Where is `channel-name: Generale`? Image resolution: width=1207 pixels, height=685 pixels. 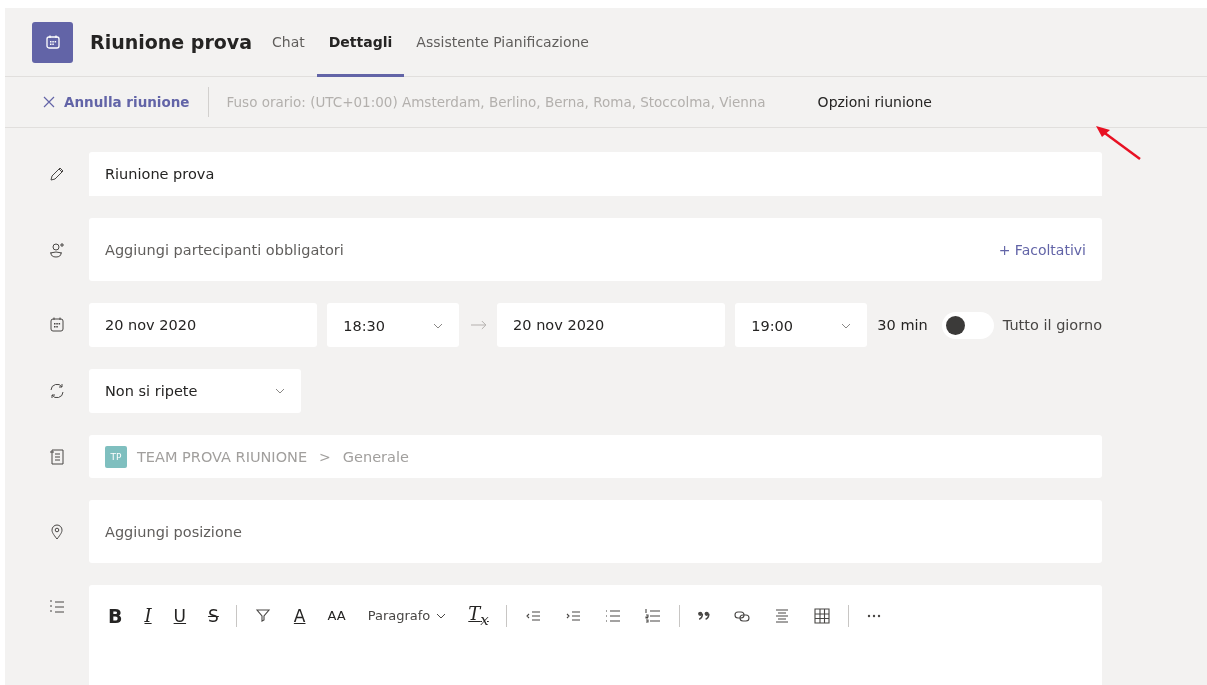 channel-name: Generale is located at coordinates (375, 456).